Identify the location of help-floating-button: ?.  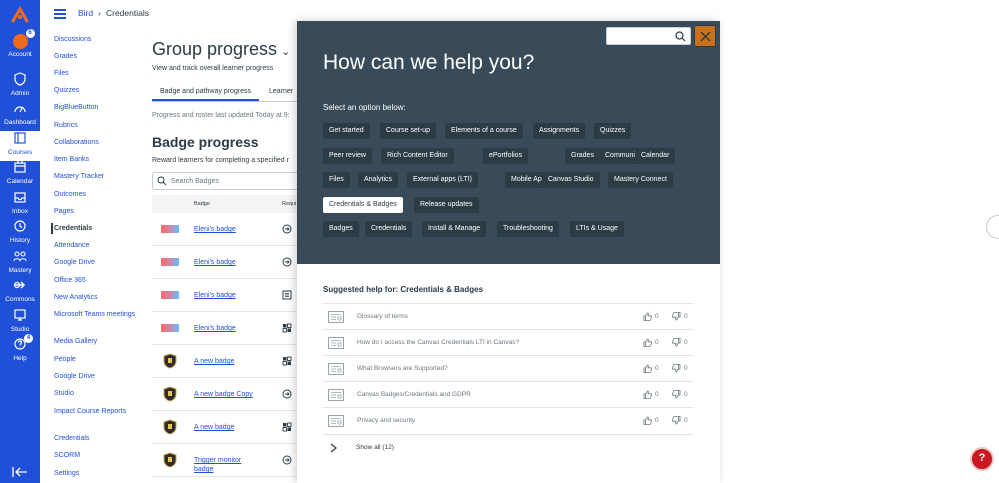
(982, 459).